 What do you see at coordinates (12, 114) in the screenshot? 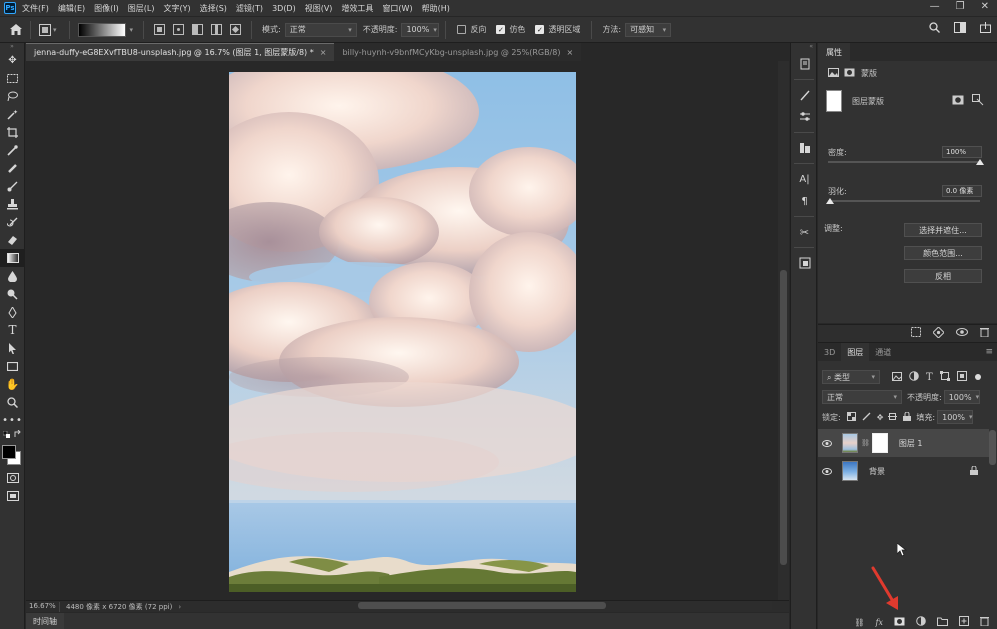
I see `magic-wand-tool-icon: ✦` at bounding box center [12, 114].